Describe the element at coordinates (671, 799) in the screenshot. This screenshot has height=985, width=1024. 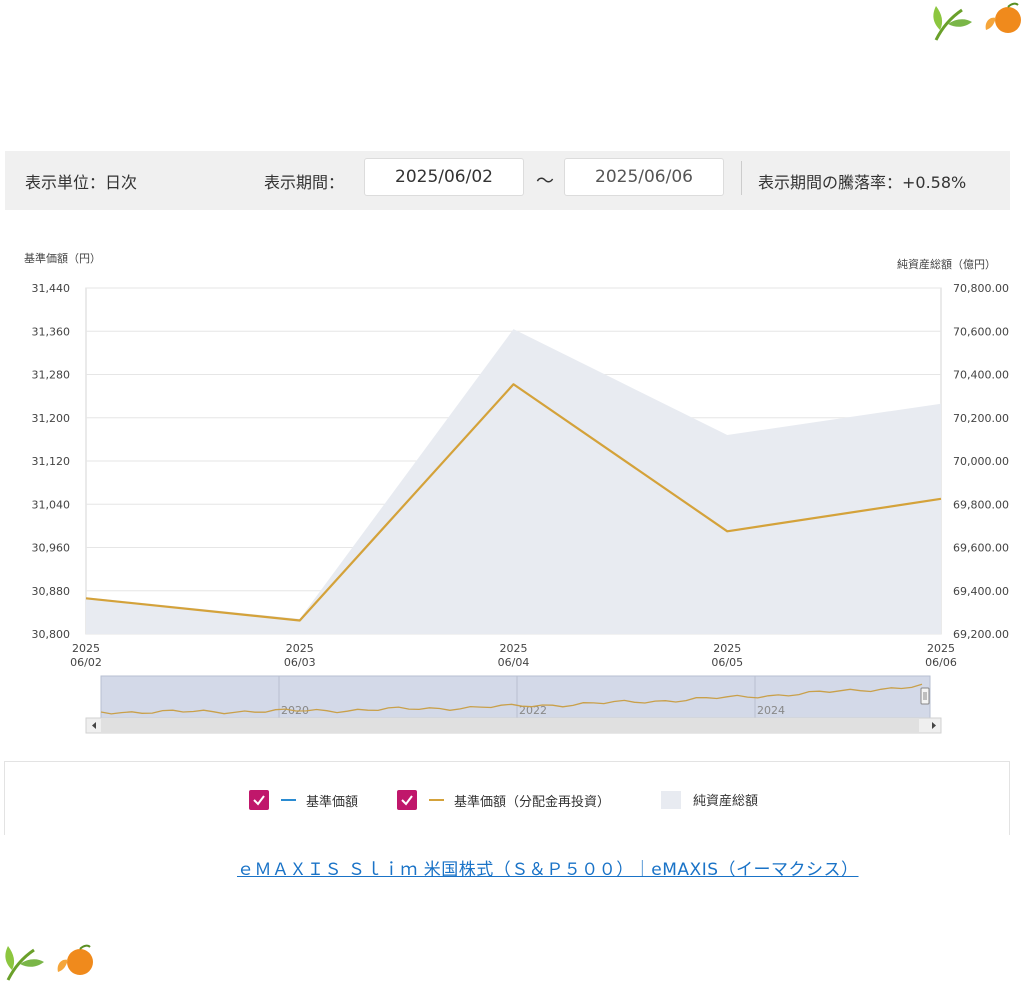
I see `legend-area-swatch-icon` at that location.